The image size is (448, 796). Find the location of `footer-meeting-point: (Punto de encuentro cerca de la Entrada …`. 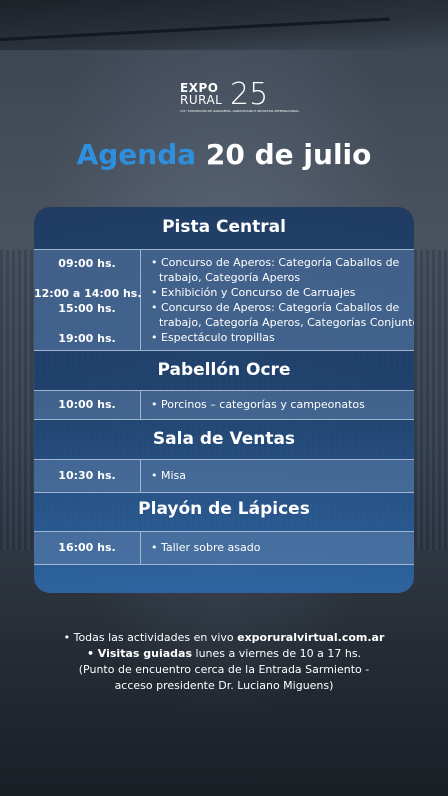

footer-meeting-point: (Punto de encuentro cerca de la Entrada … is located at coordinates (224, 669).